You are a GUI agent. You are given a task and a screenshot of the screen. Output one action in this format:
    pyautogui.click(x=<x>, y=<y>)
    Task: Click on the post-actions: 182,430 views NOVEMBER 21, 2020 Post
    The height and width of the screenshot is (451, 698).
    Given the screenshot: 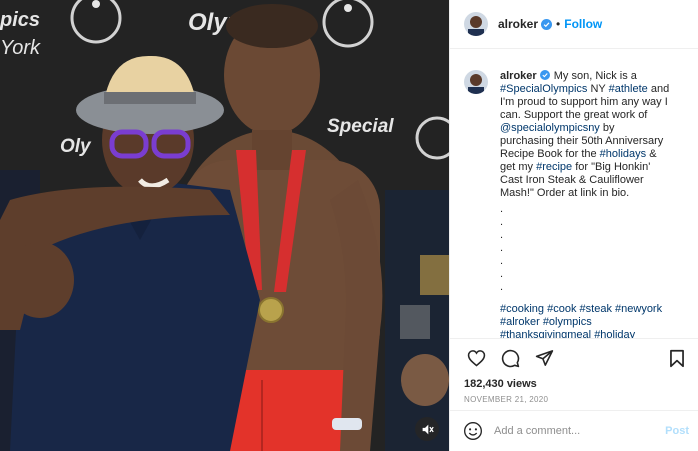 What is the action you would take?
    pyautogui.click(x=574, y=393)
    